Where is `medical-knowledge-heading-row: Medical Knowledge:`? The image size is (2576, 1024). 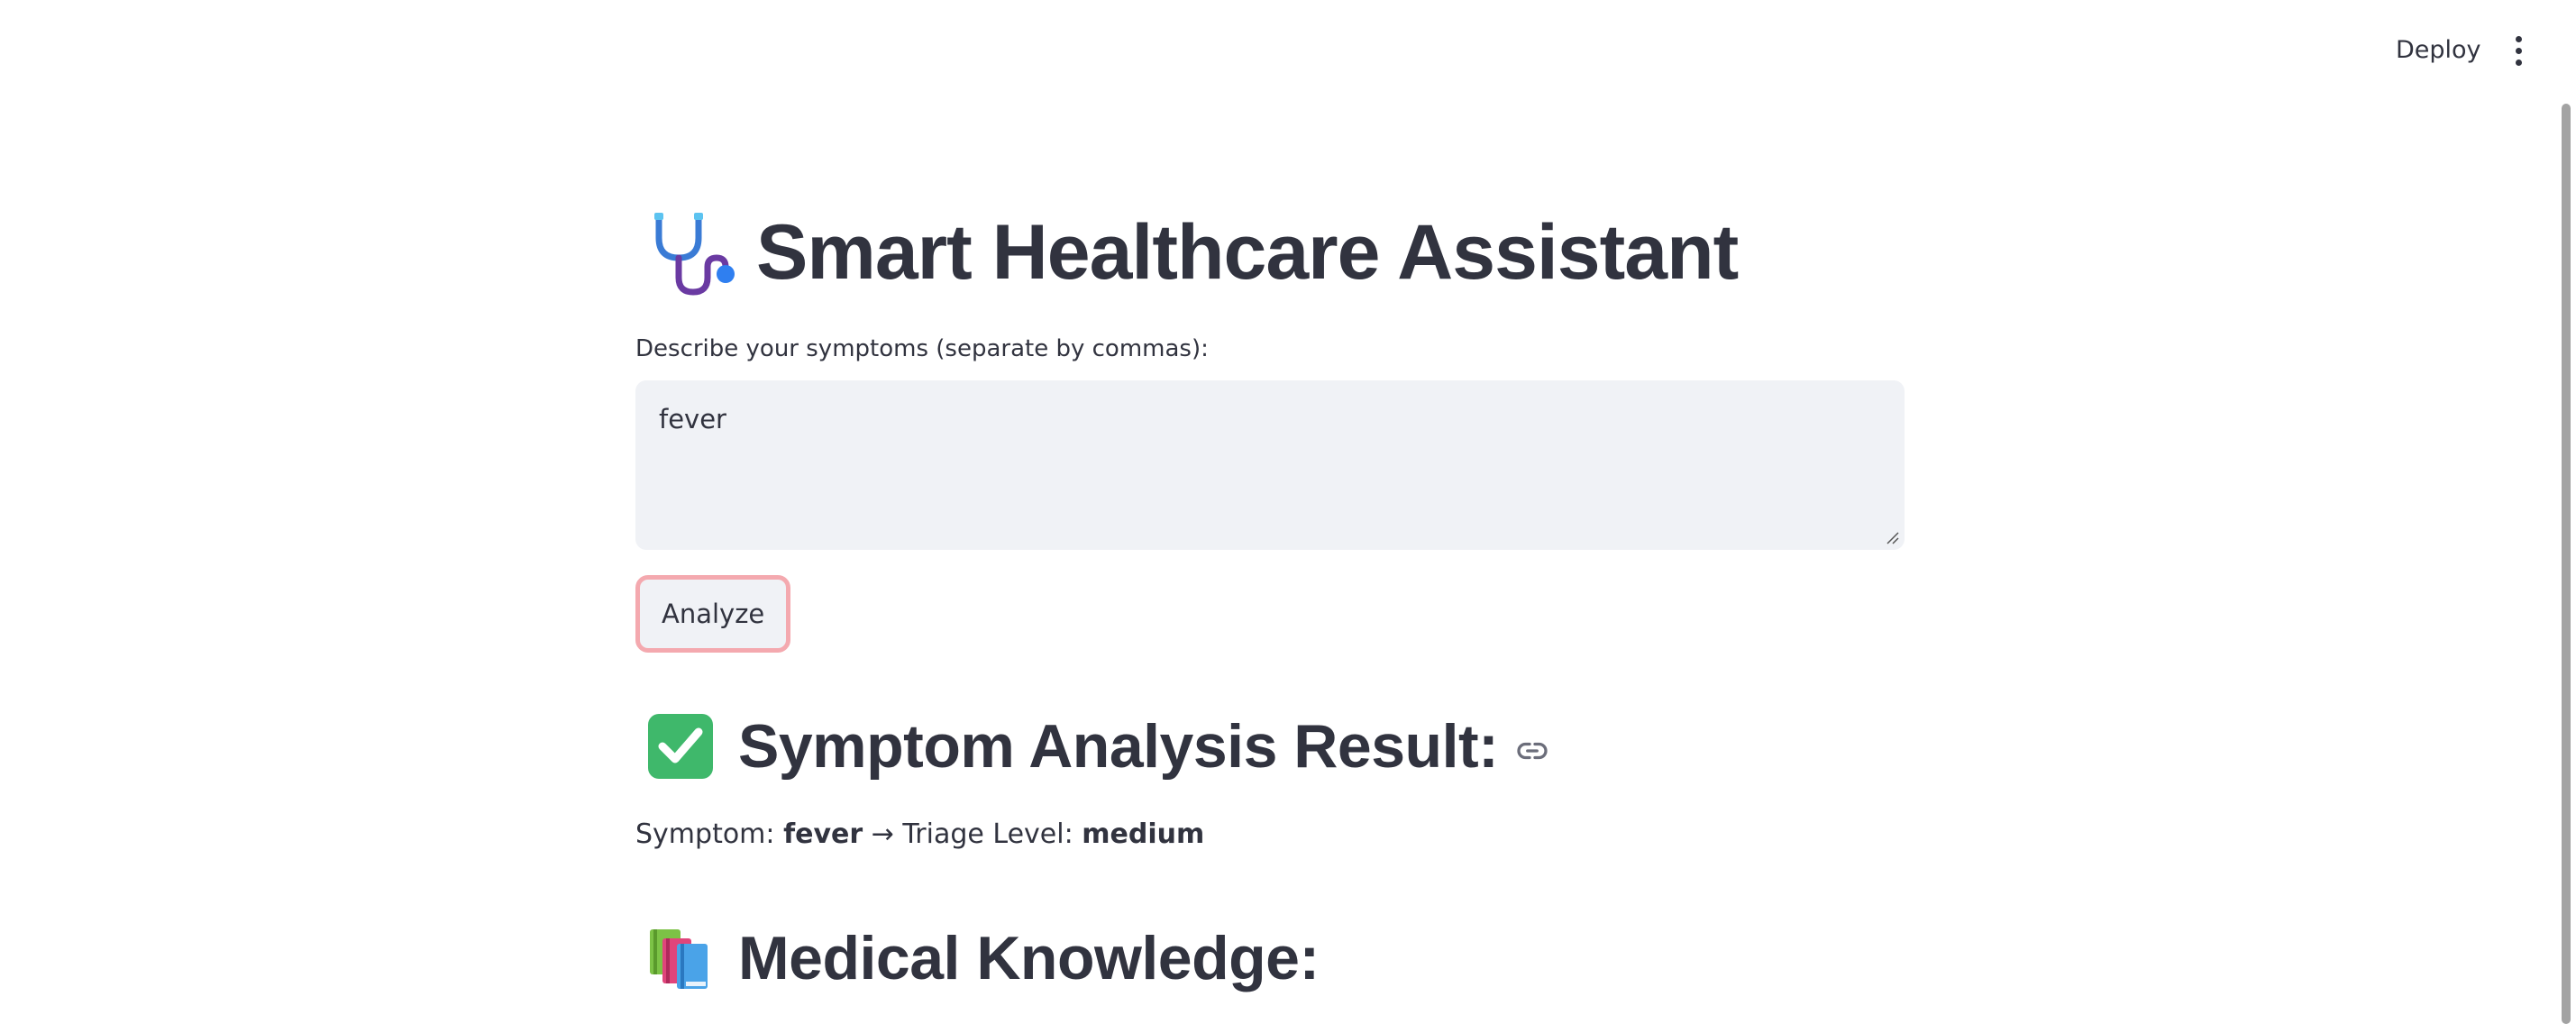
medical-knowledge-heading-row: Medical Knowledge: is located at coordinates (983, 958).